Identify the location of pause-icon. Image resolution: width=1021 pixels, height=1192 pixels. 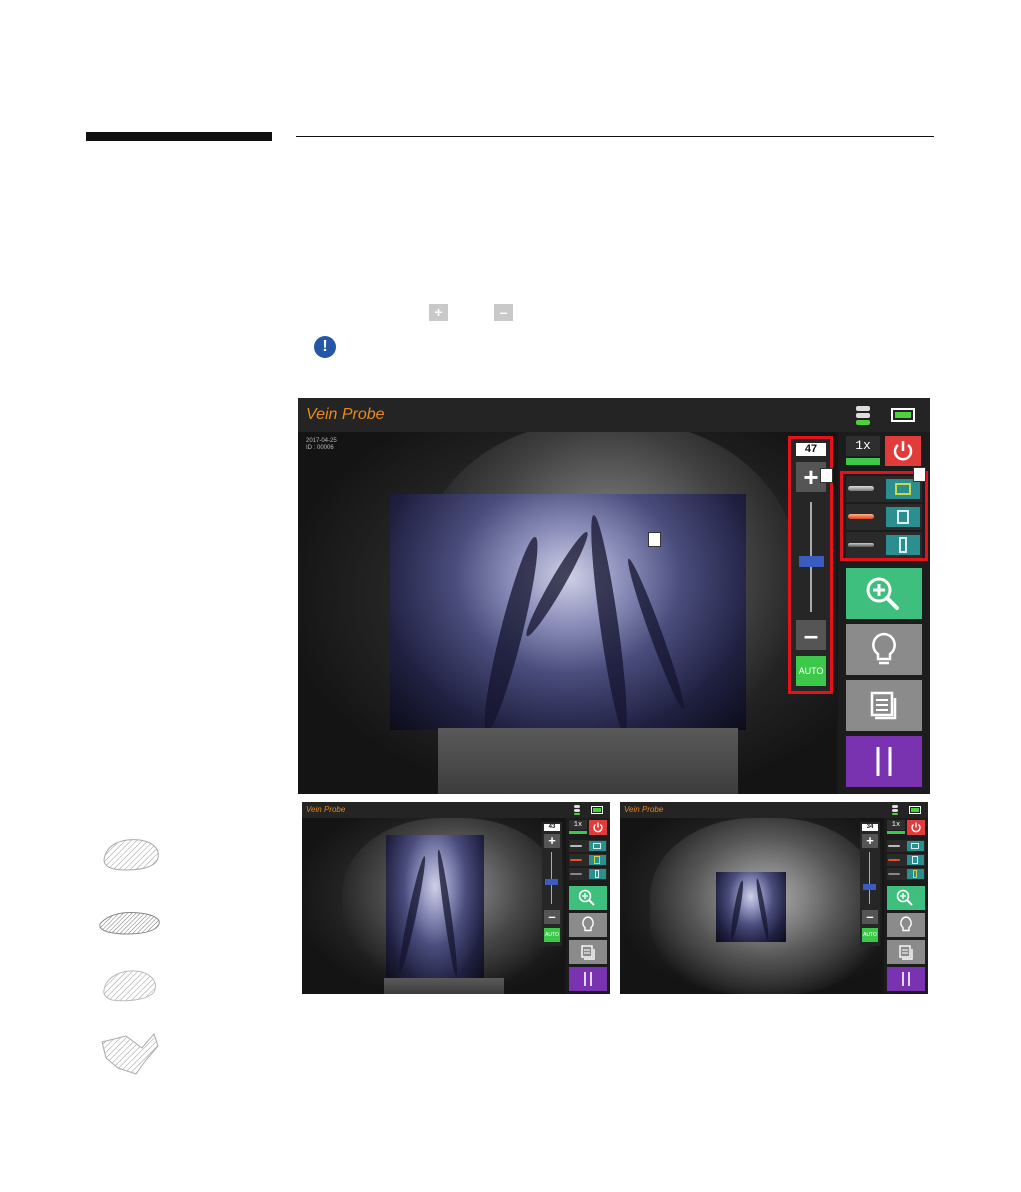
(884, 761).